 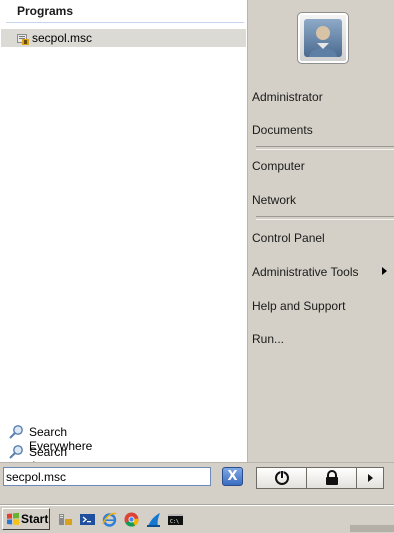 What do you see at coordinates (305, 272) in the screenshot?
I see `menu-item-label: Administrative Tools` at bounding box center [305, 272].